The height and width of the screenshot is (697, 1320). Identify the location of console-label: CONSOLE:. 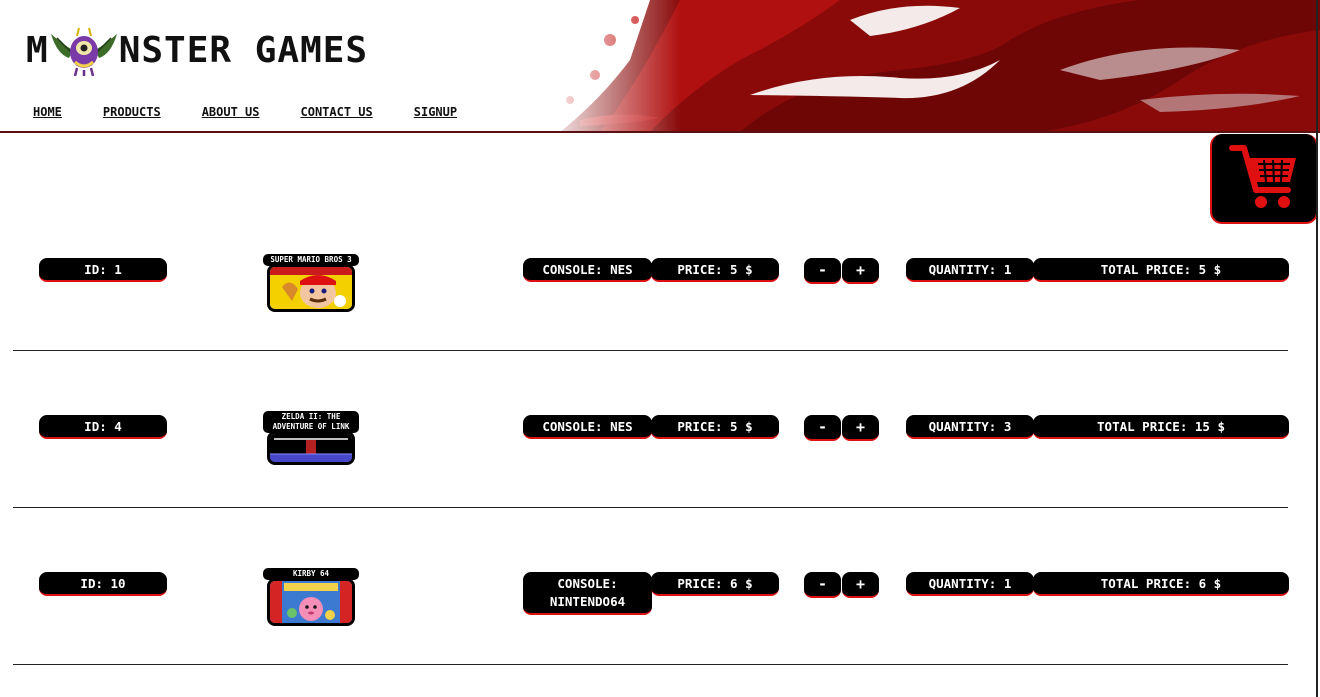
(587, 583).